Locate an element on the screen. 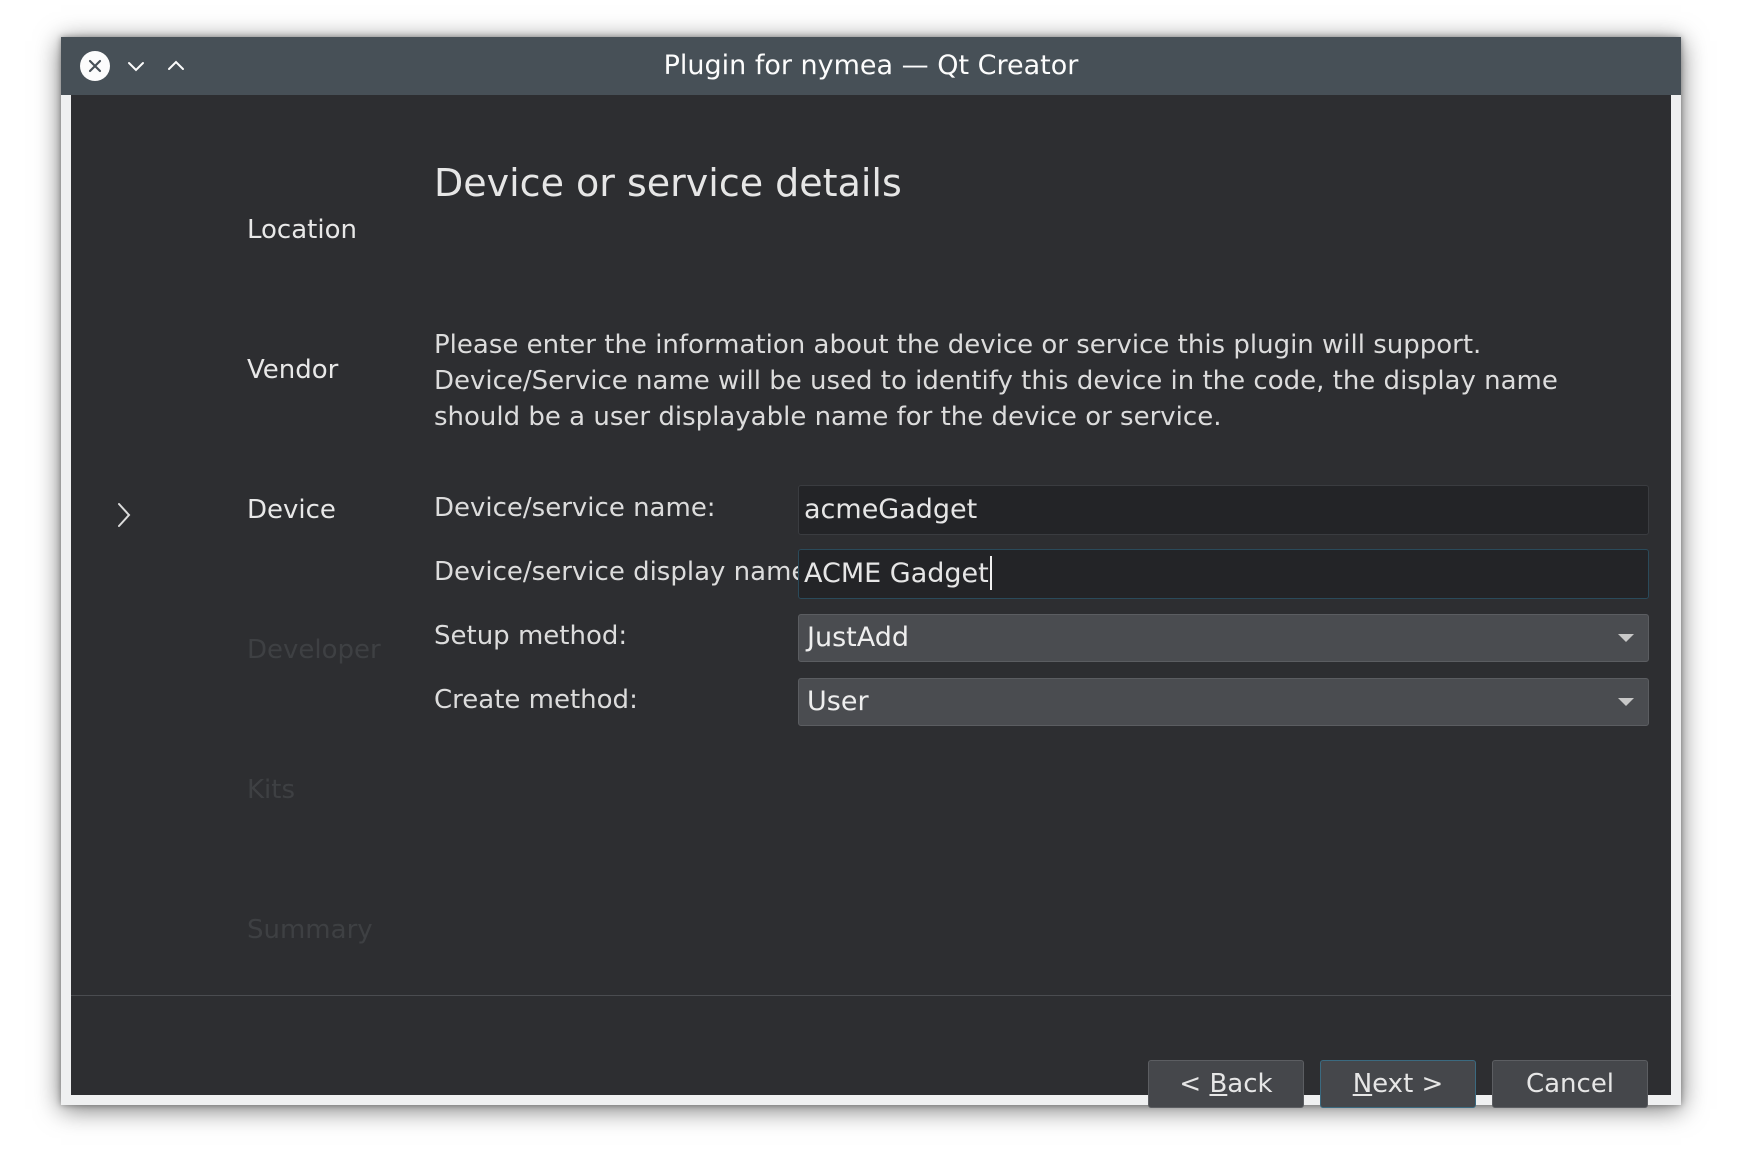 Image resolution: width=1742 pixels, height=1166 pixels. next-button: Next > is located at coordinates (1398, 1084).